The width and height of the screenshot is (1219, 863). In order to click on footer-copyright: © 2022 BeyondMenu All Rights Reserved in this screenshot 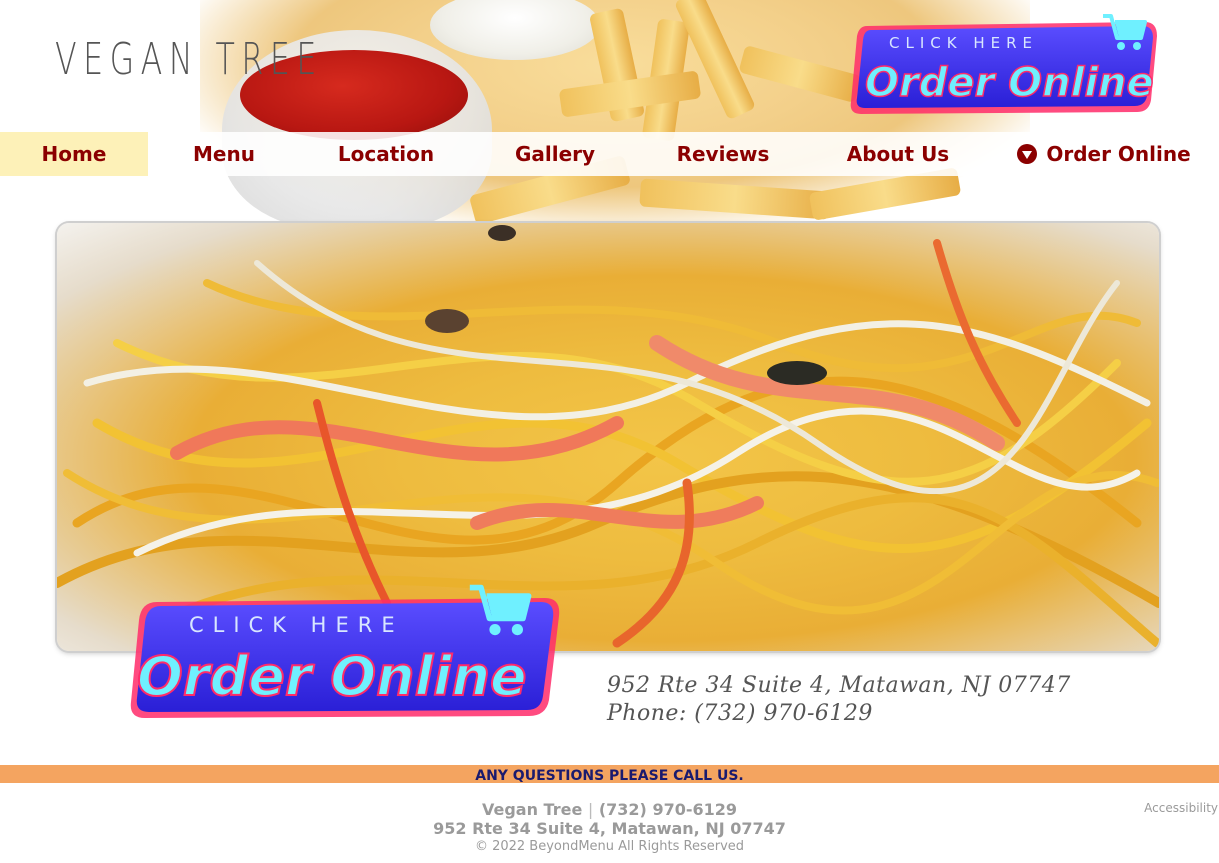, I will do `click(609, 846)`.